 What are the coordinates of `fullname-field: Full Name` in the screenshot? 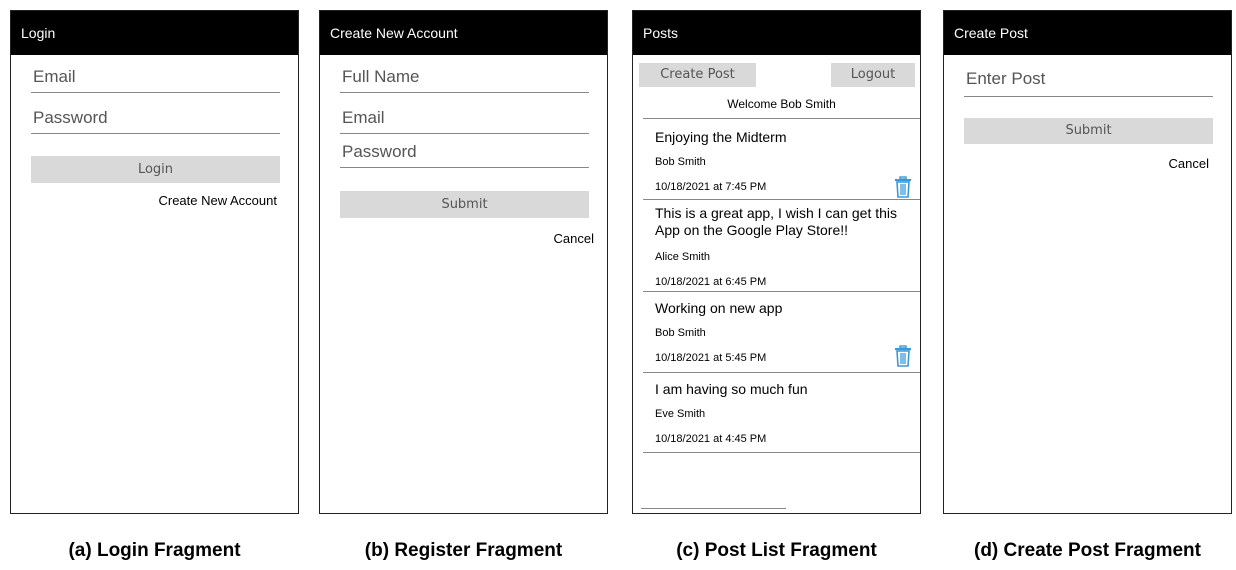 It's located at (464, 80).